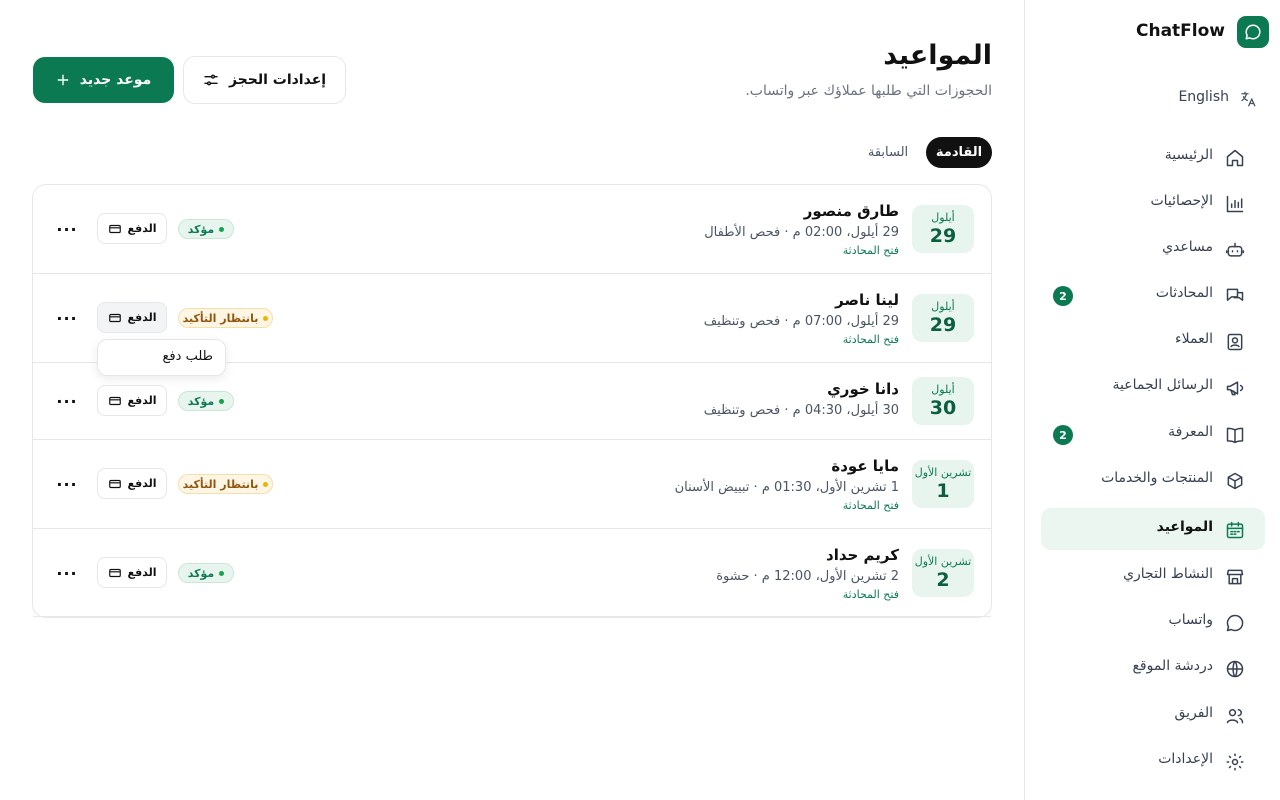 The width and height of the screenshot is (1280, 800). Describe the element at coordinates (943, 491) in the screenshot. I see `date-day: 1` at that location.